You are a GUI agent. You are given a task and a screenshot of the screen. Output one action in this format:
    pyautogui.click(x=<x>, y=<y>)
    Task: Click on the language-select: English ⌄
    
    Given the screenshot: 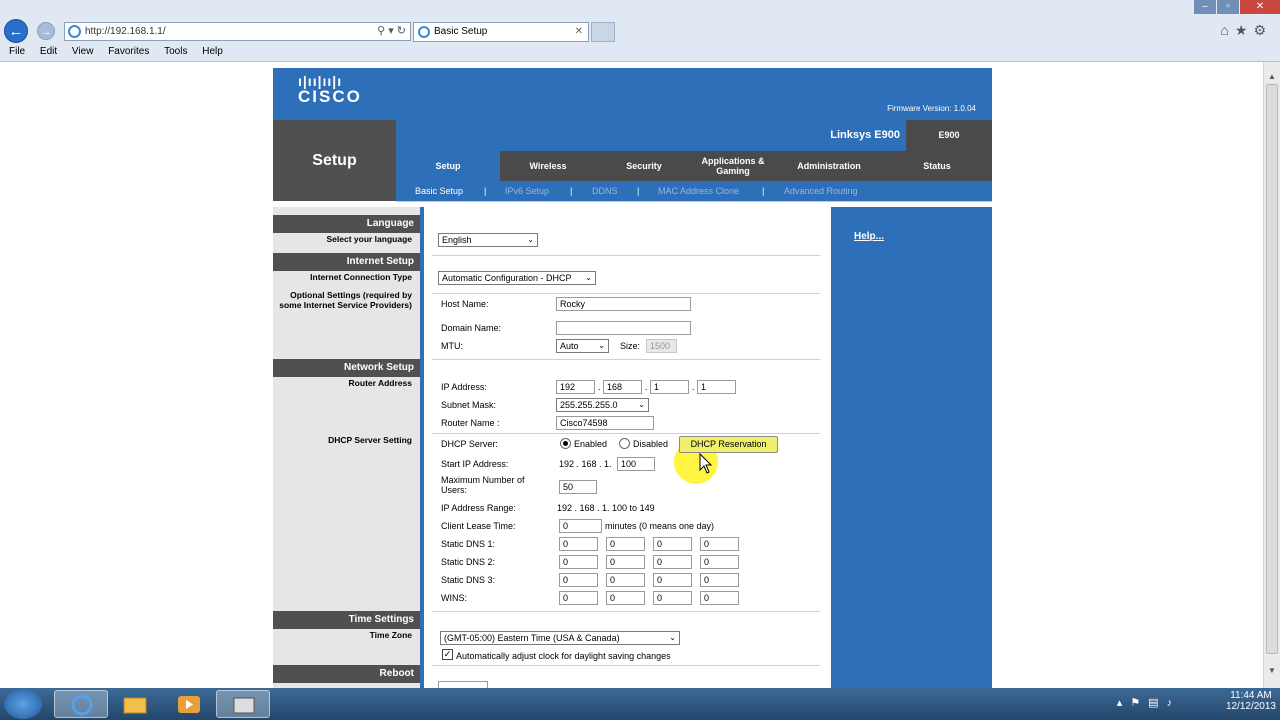 What is the action you would take?
    pyautogui.click(x=488, y=240)
    